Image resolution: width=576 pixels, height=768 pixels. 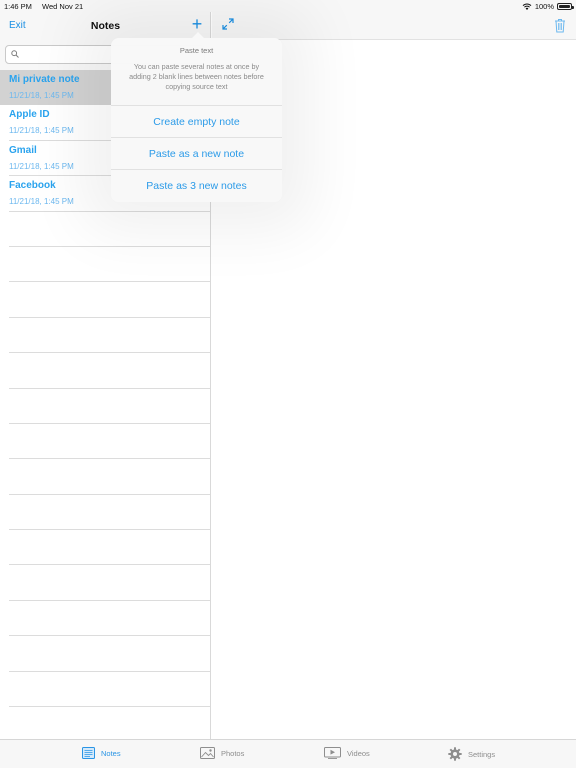 What do you see at coordinates (23, 150) in the screenshot?
I see `note-title: Gmail` at bounding box center [23, 150].